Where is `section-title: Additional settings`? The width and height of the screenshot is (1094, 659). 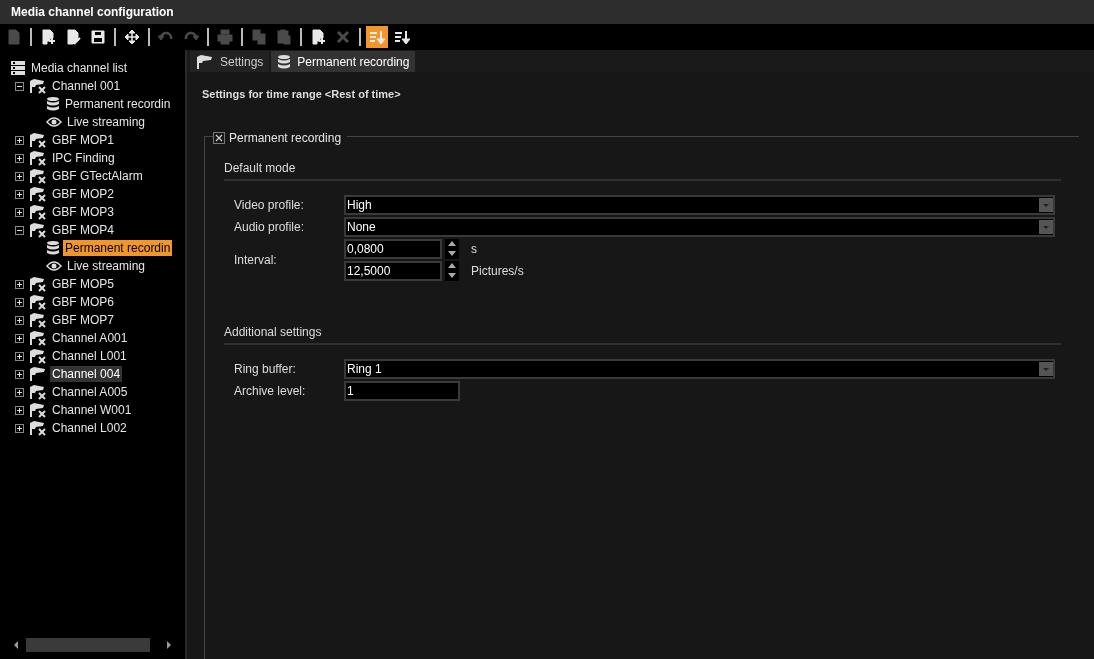 section-title: Additional settings is located at coordinates (273, 331).